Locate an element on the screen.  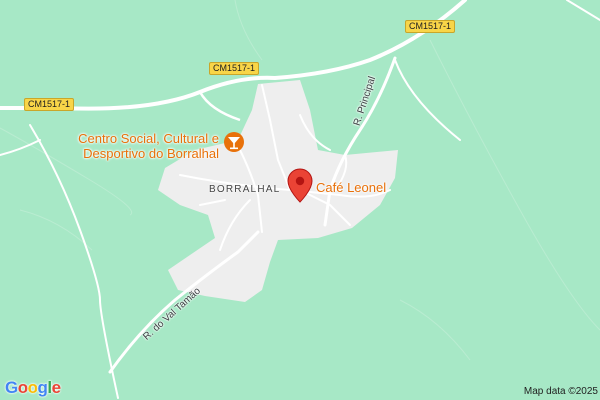
google-logo: Google is located at coordinates (33, 388).